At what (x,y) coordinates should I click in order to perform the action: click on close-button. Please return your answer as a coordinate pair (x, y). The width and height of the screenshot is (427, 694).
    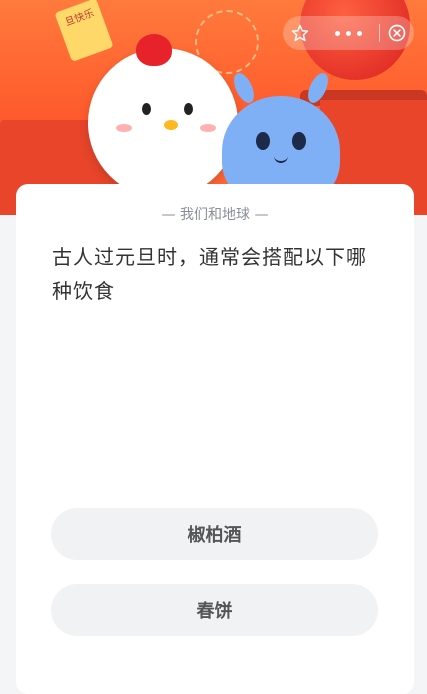
    Looking at the image, I should click on (397, 33).